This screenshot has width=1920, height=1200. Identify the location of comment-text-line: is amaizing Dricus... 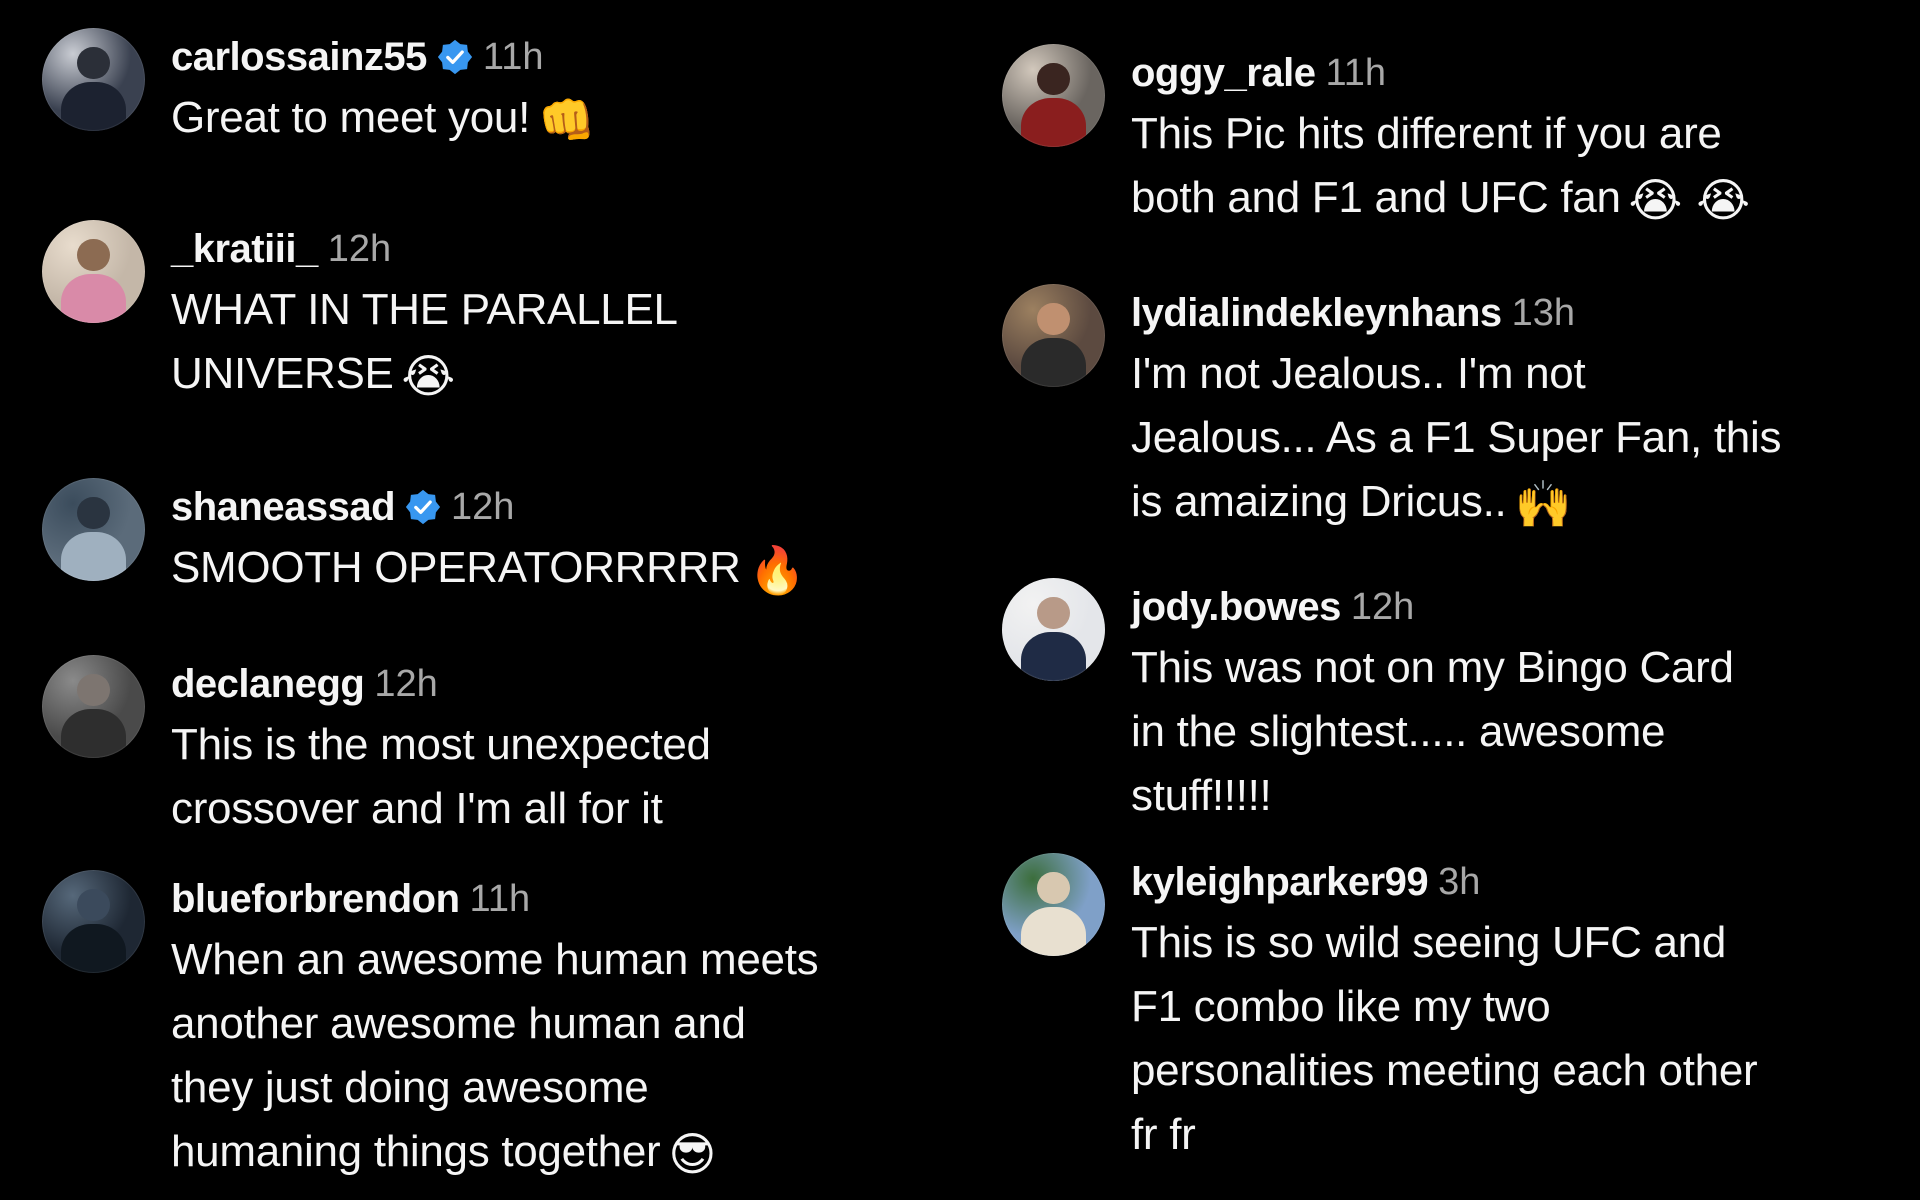
(1319, 501).